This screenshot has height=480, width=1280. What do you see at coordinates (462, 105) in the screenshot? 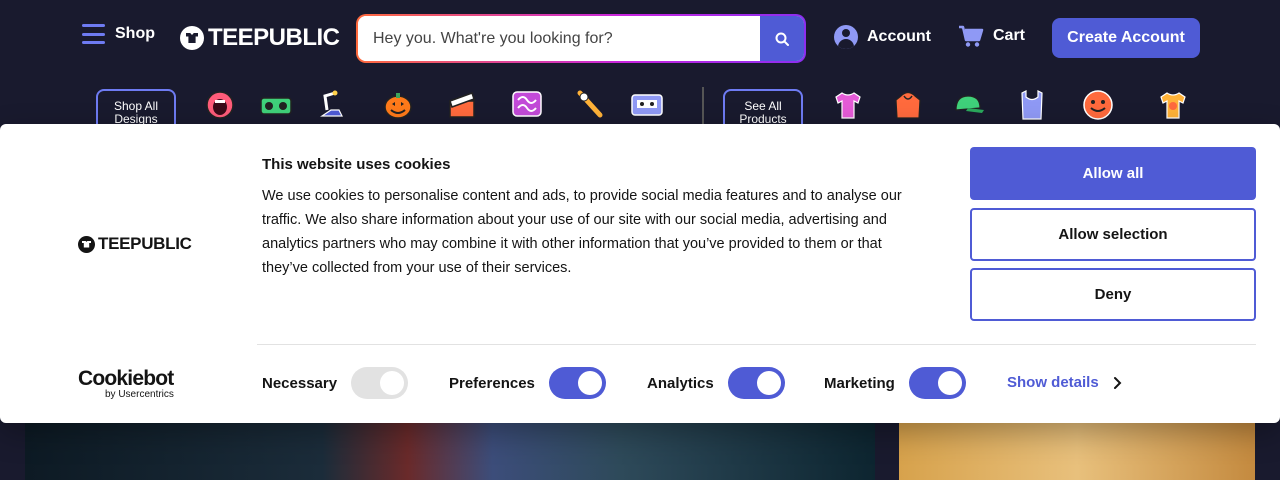
I see `clapperboard-icon` at bounding box center [462, 105].